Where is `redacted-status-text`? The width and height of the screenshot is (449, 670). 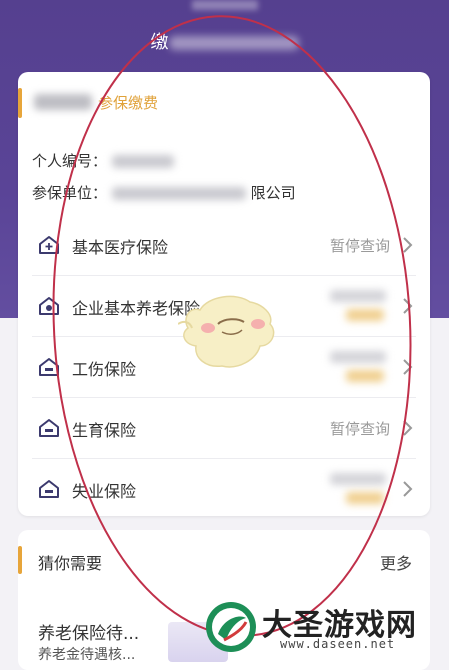 redacted-status-text is located at coordinates (225, 5).